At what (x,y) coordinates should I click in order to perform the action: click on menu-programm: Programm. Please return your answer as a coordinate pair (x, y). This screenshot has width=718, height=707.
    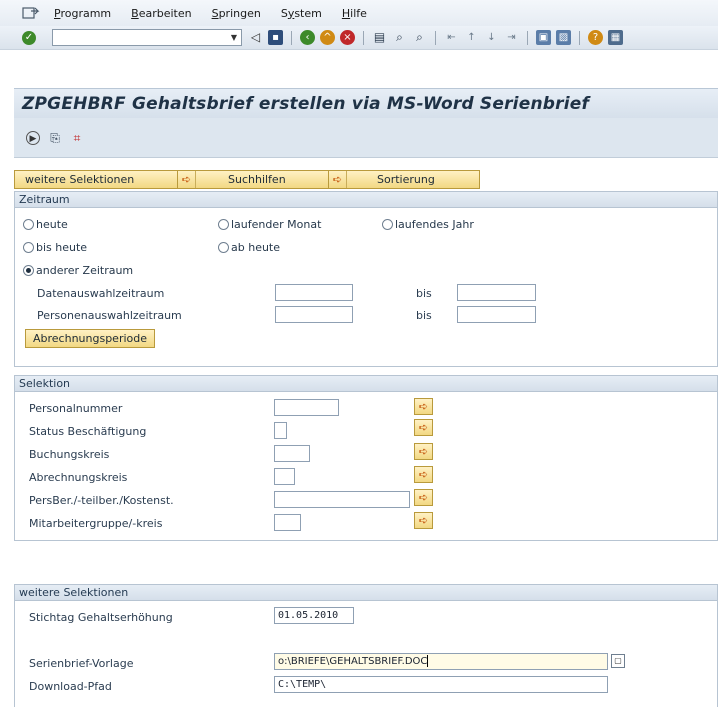
    Looking at the image, I should click on (82, 13).